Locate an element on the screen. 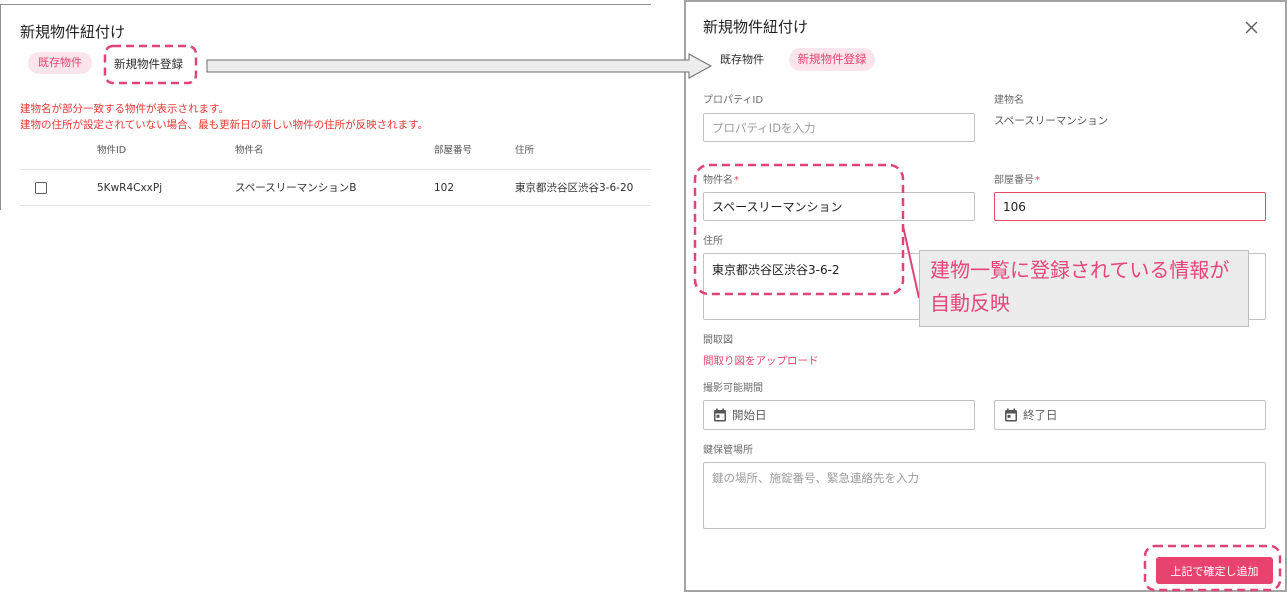  annotation-callout: 建物一覧に登録されている情報が 自動反映 is located at coordinates (1084, 288).